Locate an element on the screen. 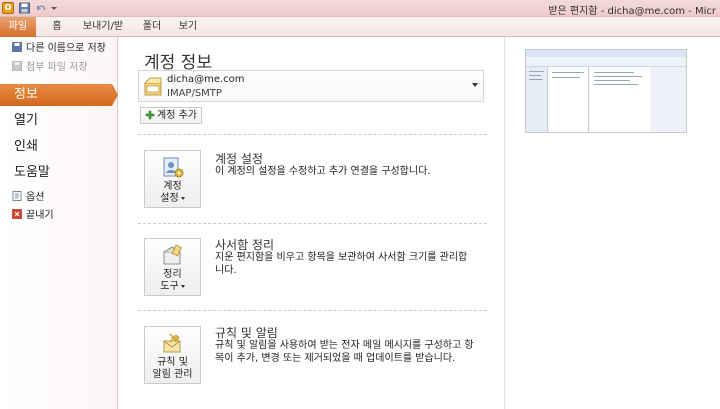  cleanup-tools-icon is located at coordinates (172, 254).